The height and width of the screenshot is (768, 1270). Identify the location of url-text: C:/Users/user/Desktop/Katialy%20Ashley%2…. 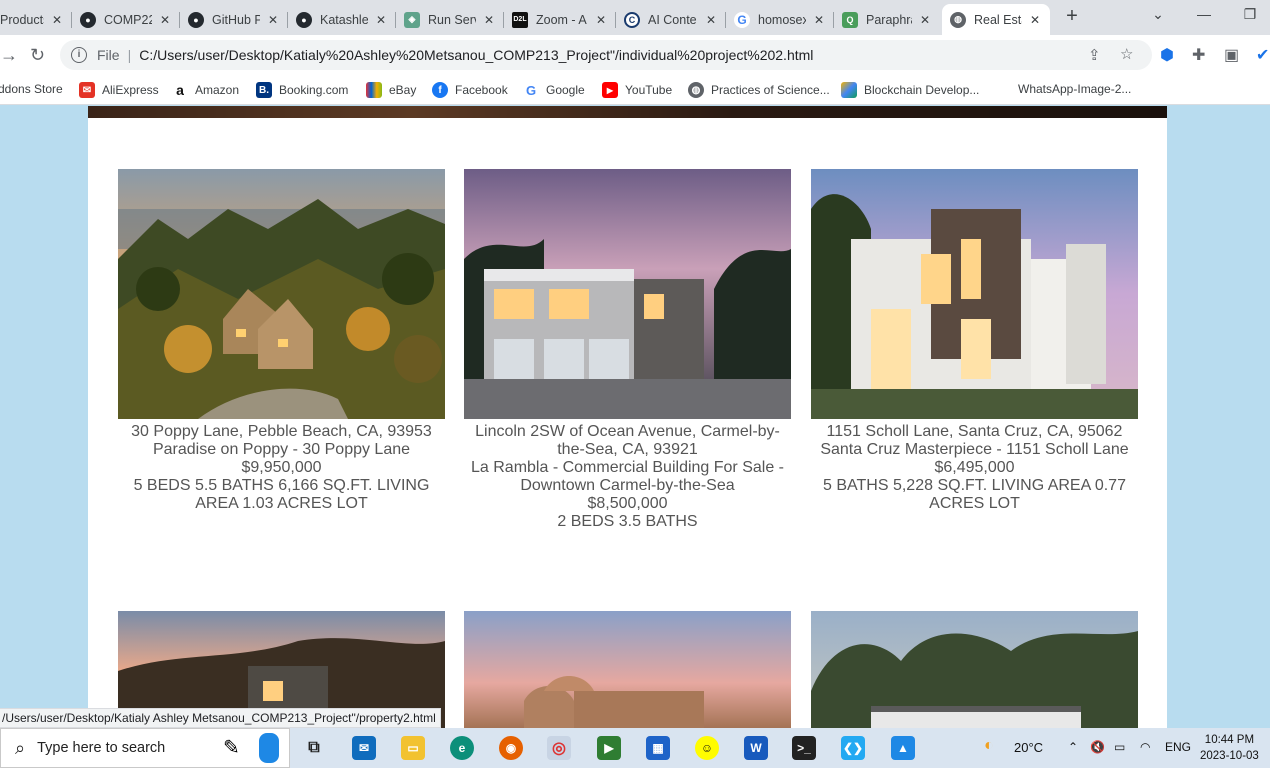
(476, 55).